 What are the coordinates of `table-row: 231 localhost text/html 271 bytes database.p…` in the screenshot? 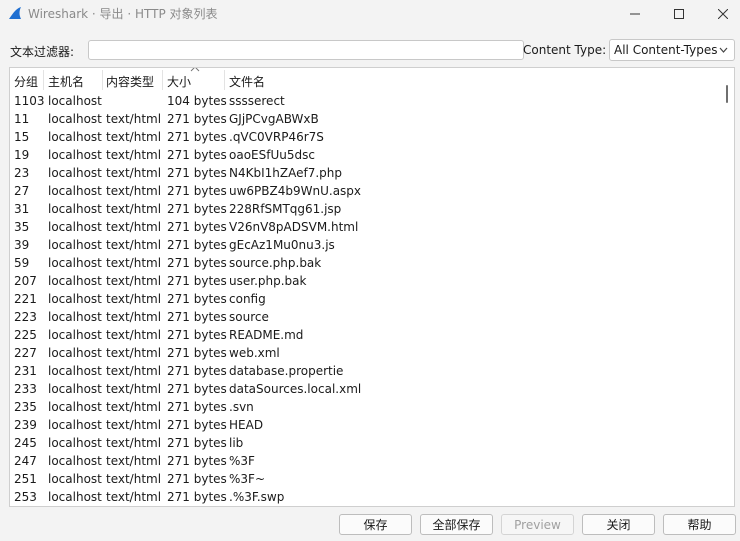 It's located at (364, 372).